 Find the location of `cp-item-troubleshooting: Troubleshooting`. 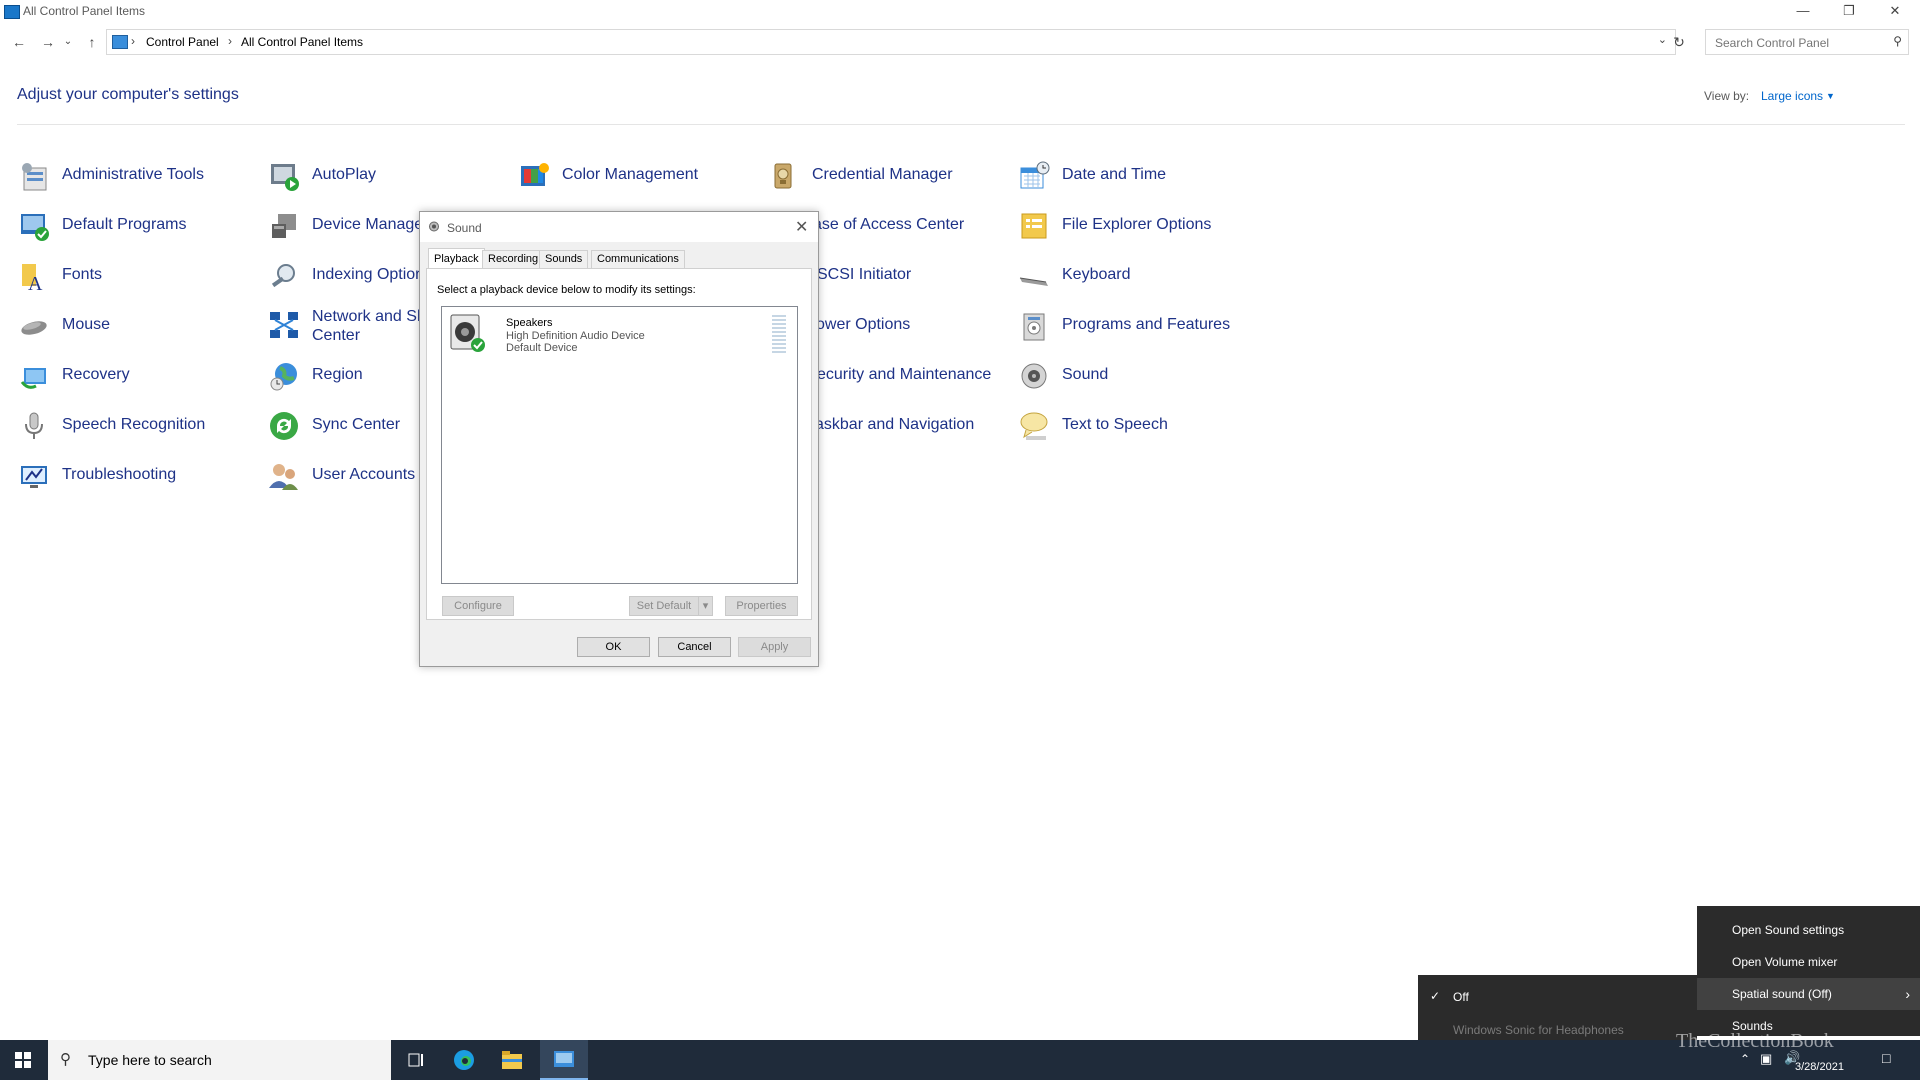

cp-item-troubleshooting: Troubleshooting is located at coordinates (128, 480).